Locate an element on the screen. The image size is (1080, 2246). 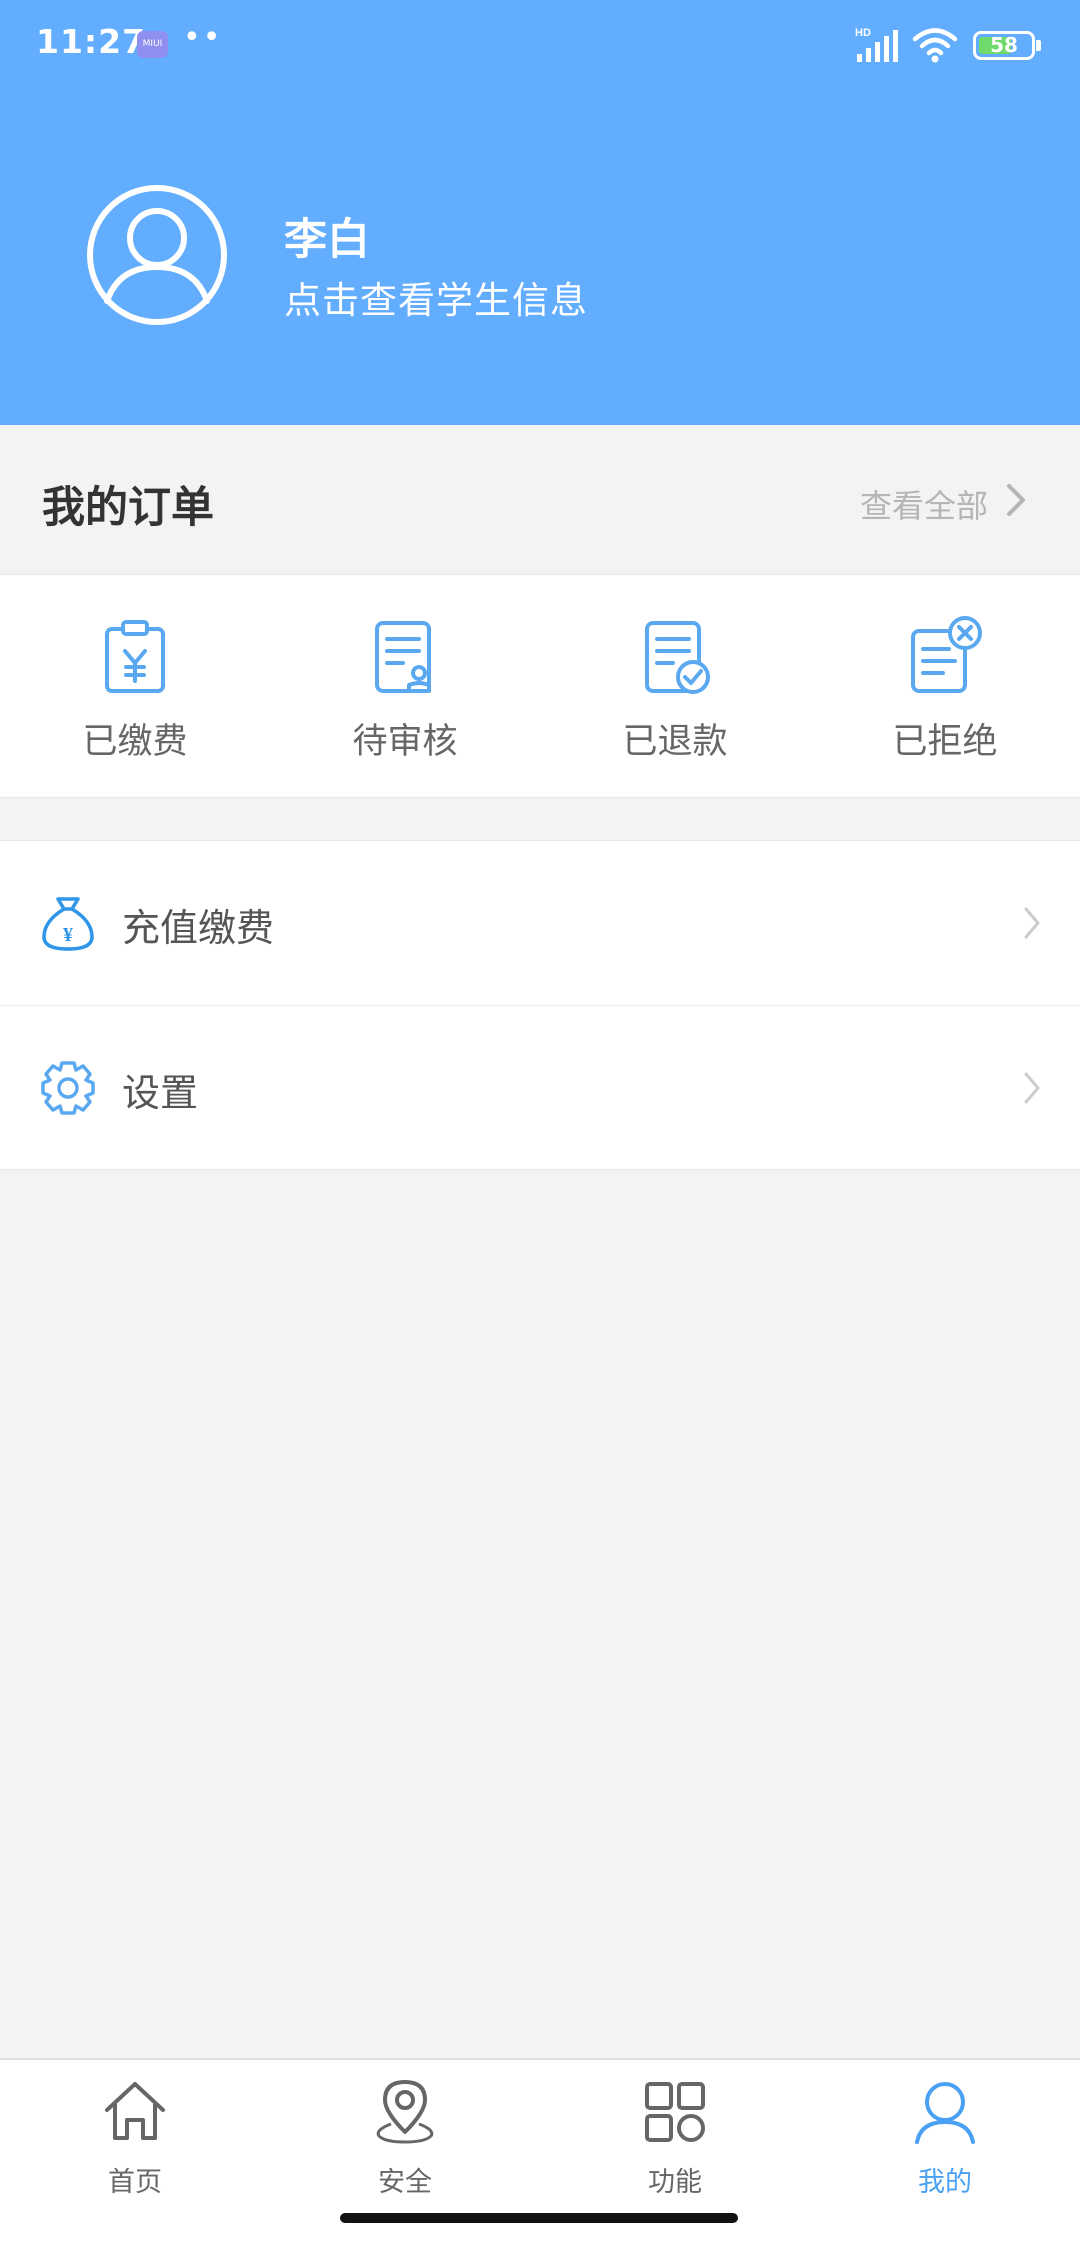
order-status-paid: 已缴费 is located at coordinates (135, 686).